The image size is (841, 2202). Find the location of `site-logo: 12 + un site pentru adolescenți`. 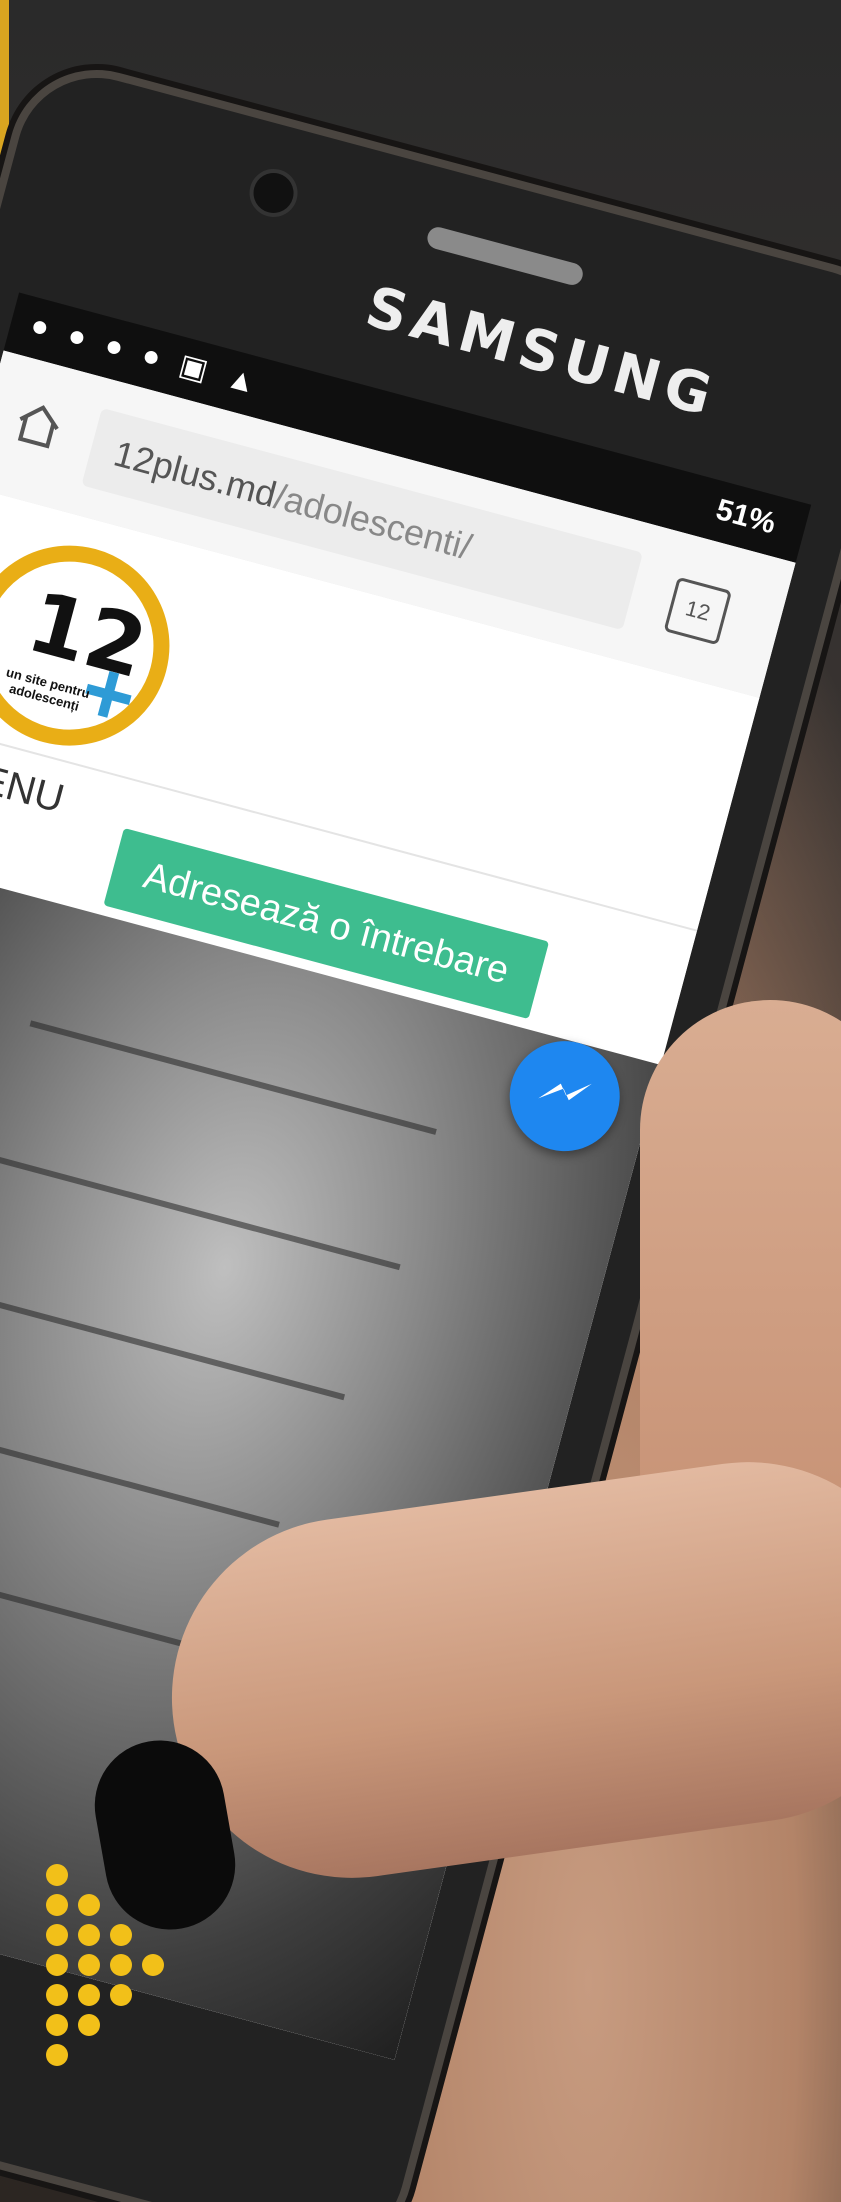

site-logo: 12 + un site pentru adolescenți is located at coordinates (96, 646).